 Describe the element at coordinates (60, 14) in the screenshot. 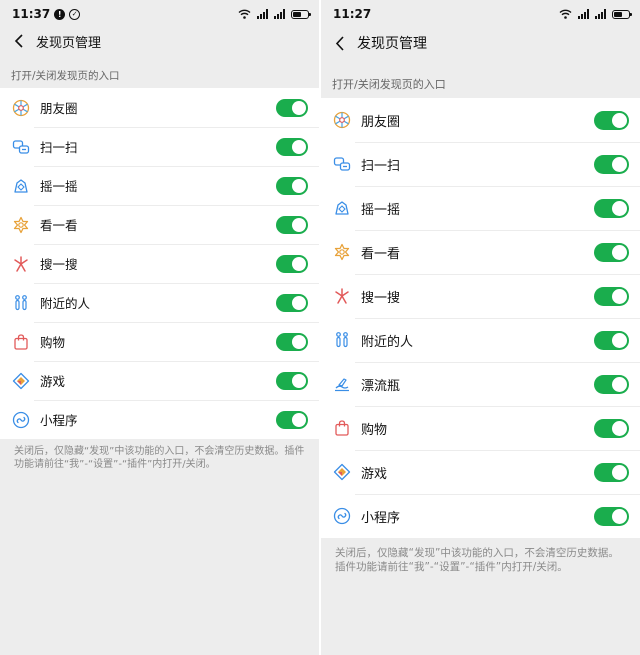

I see `notification-icon: !` at that location.